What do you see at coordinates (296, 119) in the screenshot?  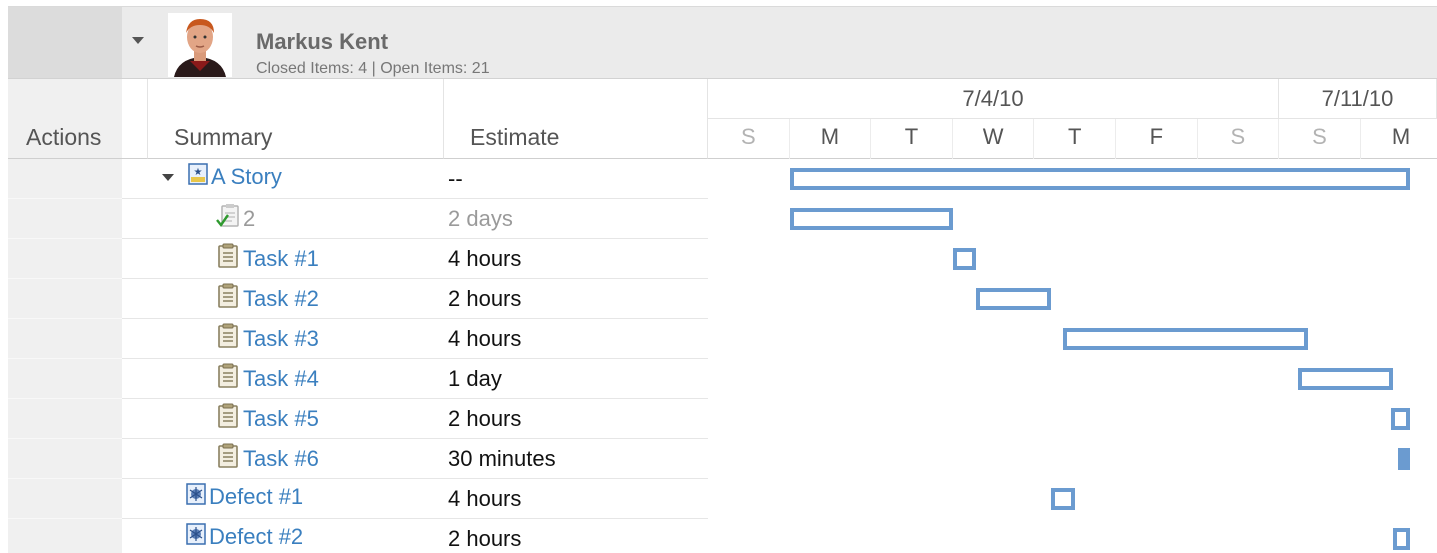 I see `summary-column-header: Summary` at bounding box center [296, 119].